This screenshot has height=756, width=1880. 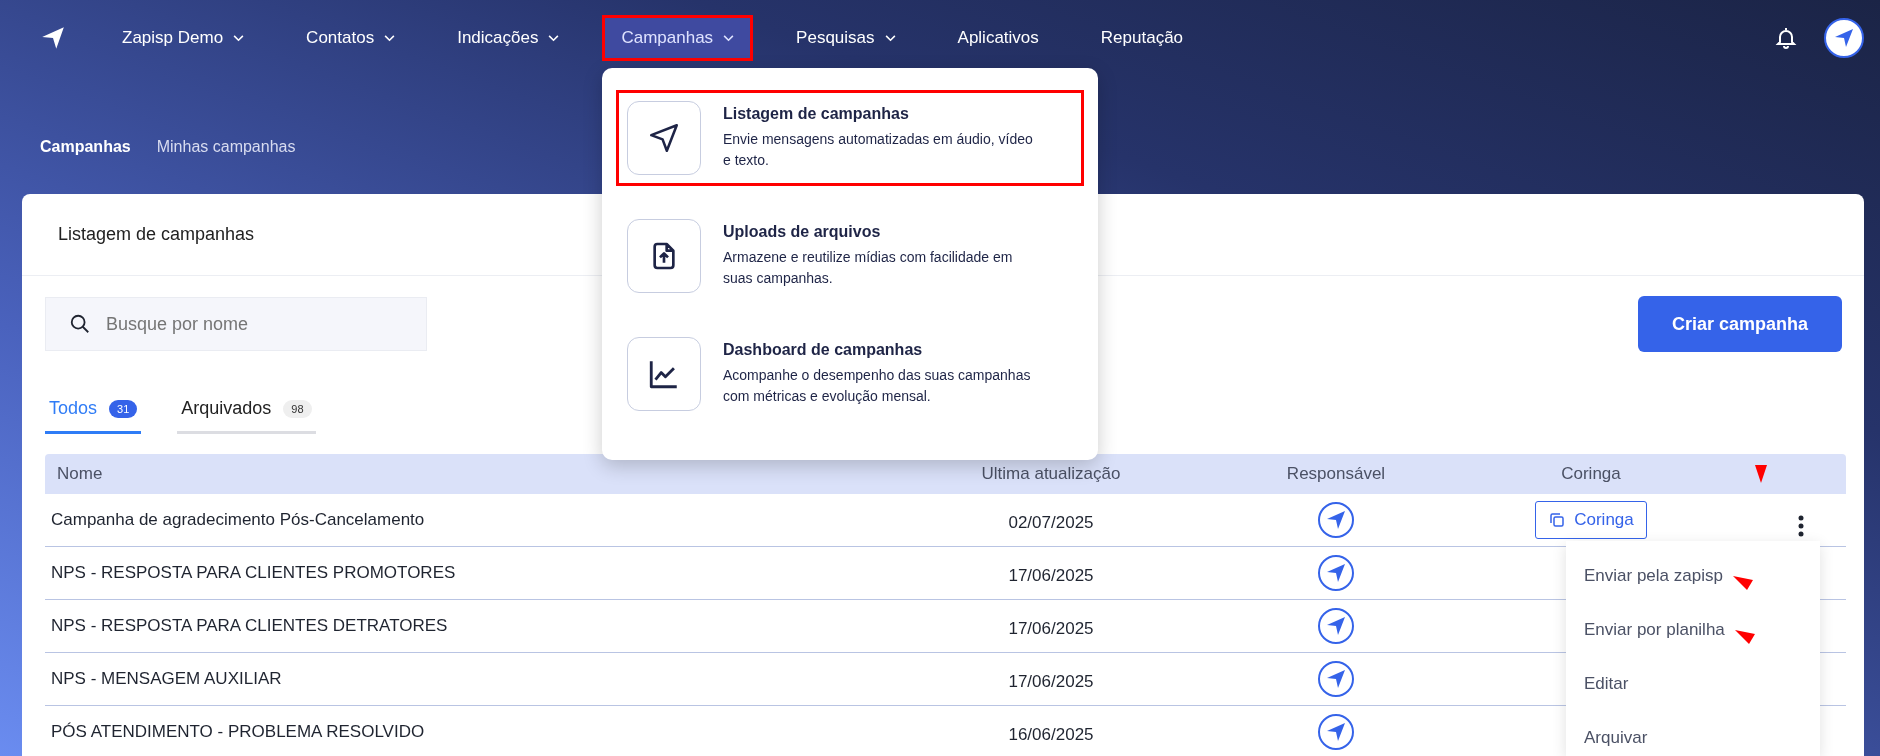 I want to click on menu-item-title: Uploads de arquivos, so click(x=802, y=232).